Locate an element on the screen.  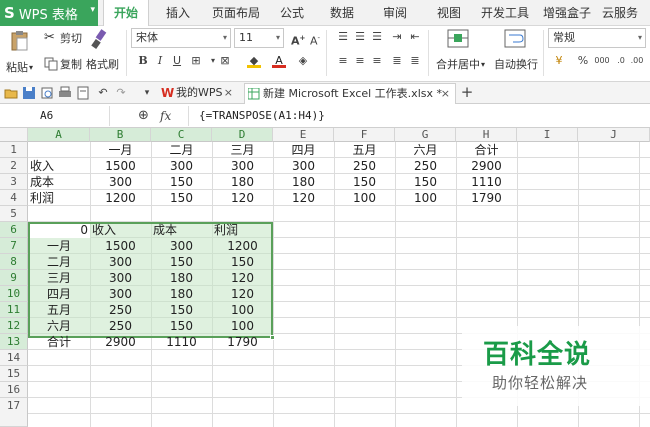
cell-f1: 五月 is located at coordinates (364, 150).